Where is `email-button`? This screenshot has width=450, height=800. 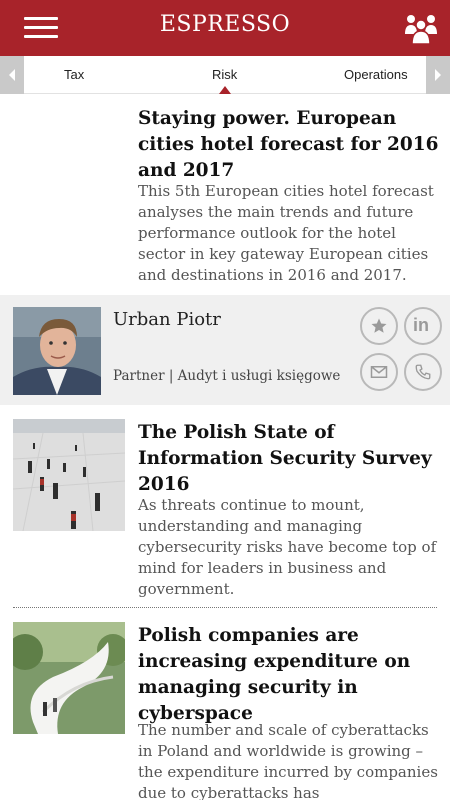
email-button is located at coordinates (379, 372).